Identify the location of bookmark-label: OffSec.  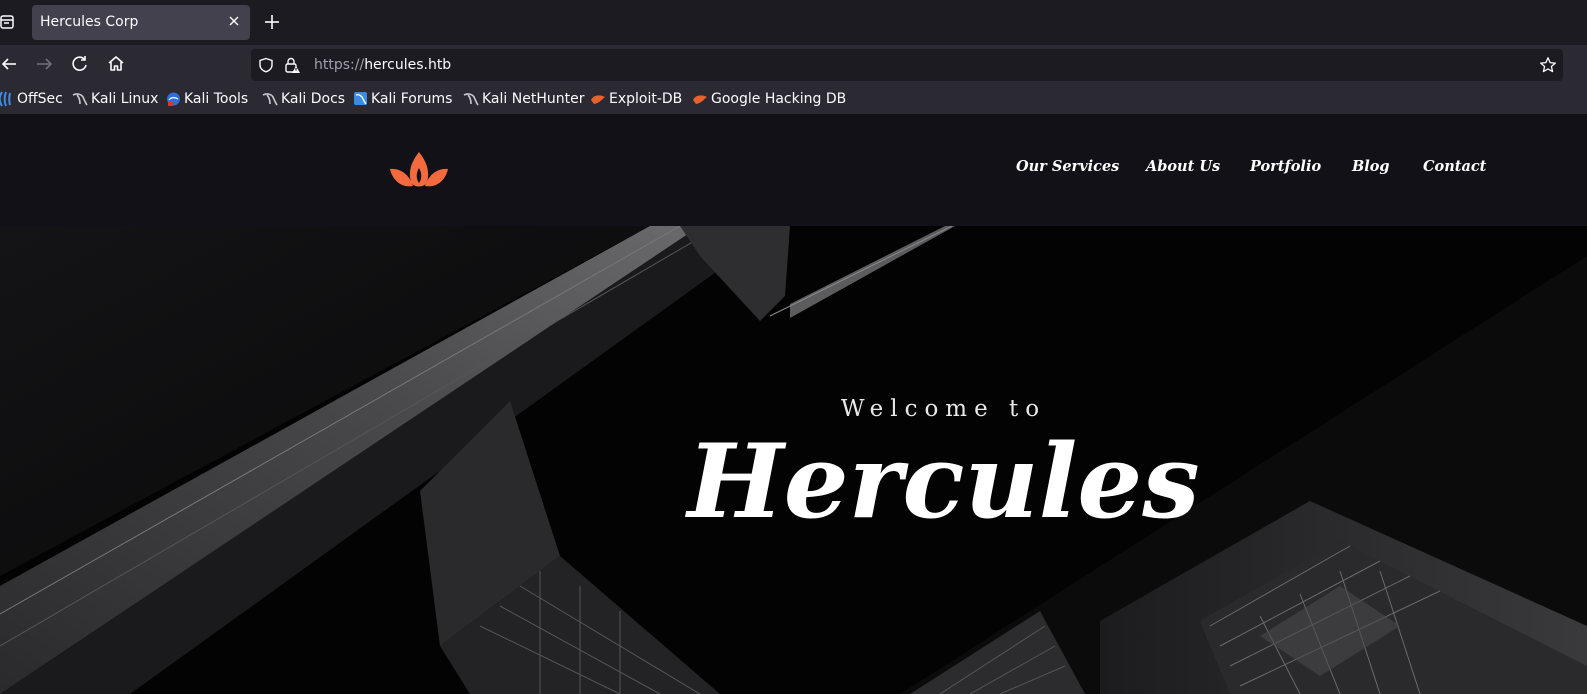
(40, 99).